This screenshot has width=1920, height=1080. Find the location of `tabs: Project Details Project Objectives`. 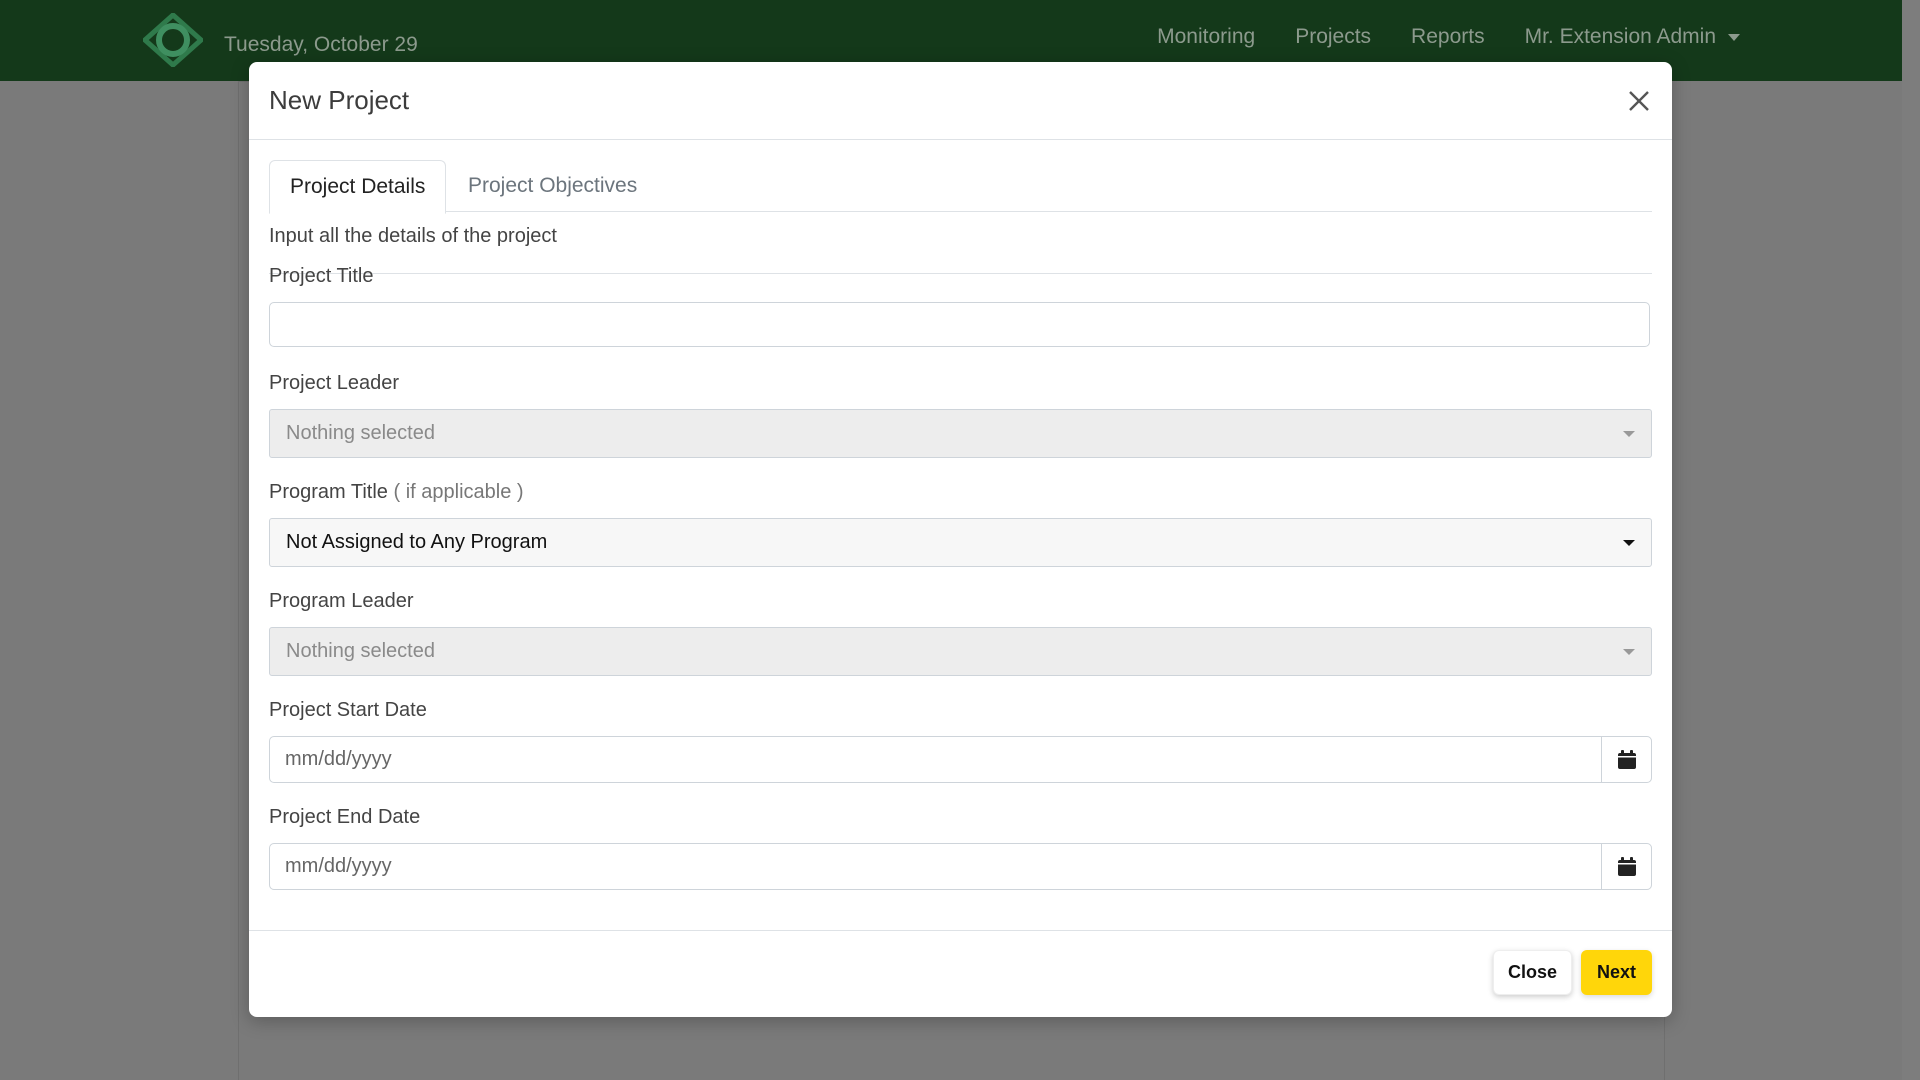

tabs: Project Details Project Objectives is located at coordinates (960, 187).